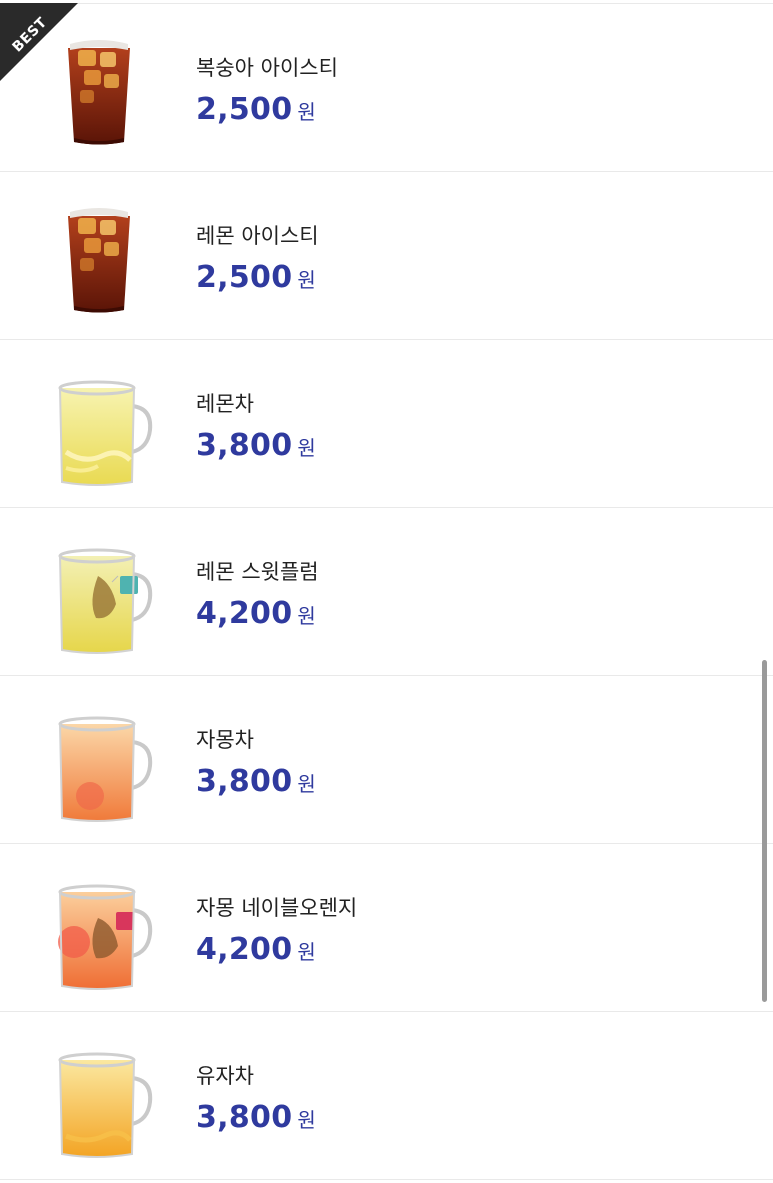  What do you see at coordinates (386, 88) in the screenshot?
I see `menu-item: 복숭아 아이스티 2,500 원` at bounding box center [386, 88].